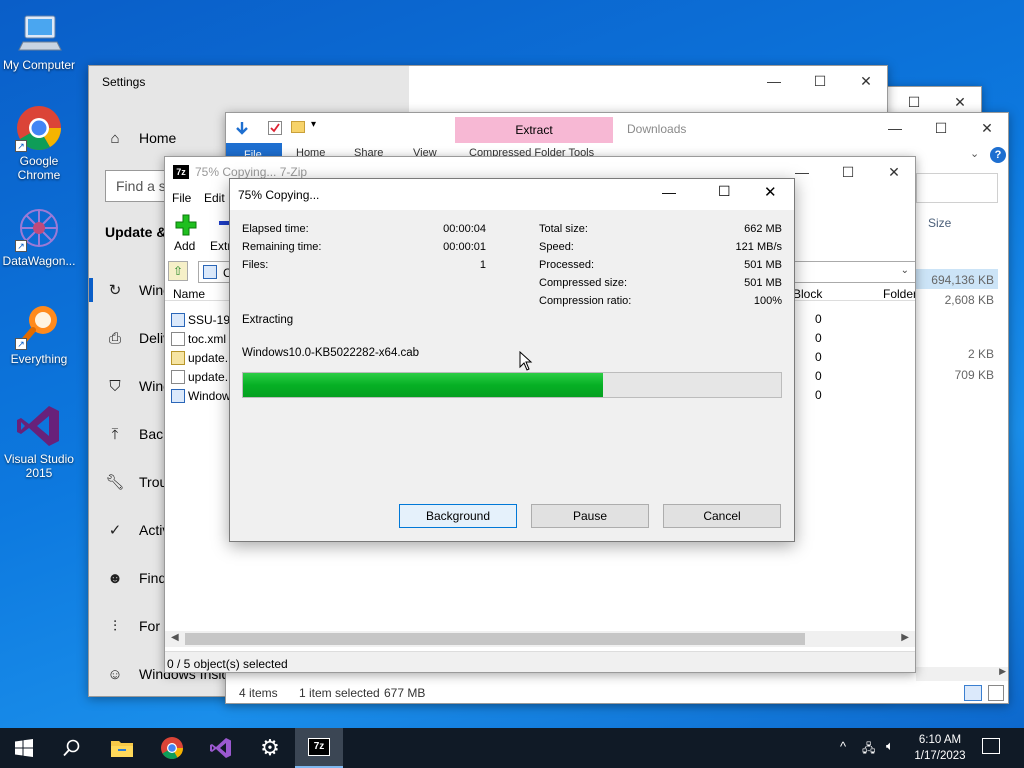 The image size is (1024, 768). I want to click on size-cell: 694,136 KB, so click(962, 280).